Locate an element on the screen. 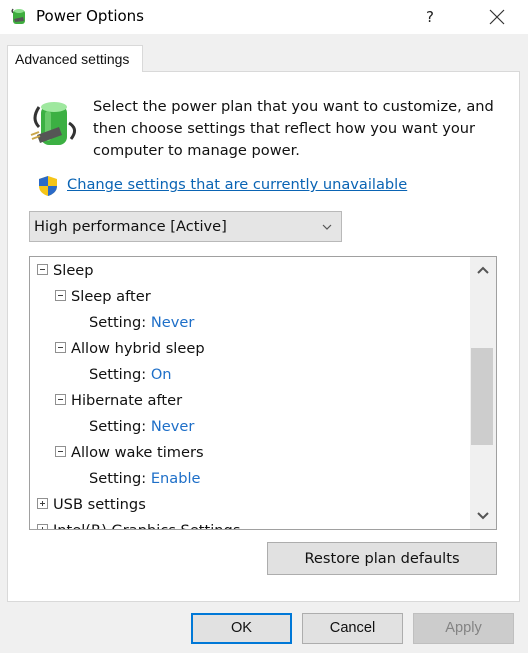 The width and height of the screenshot is (528, 653). power-plan-dropdown: High performance [Active] is located at coordinates (185, 226).